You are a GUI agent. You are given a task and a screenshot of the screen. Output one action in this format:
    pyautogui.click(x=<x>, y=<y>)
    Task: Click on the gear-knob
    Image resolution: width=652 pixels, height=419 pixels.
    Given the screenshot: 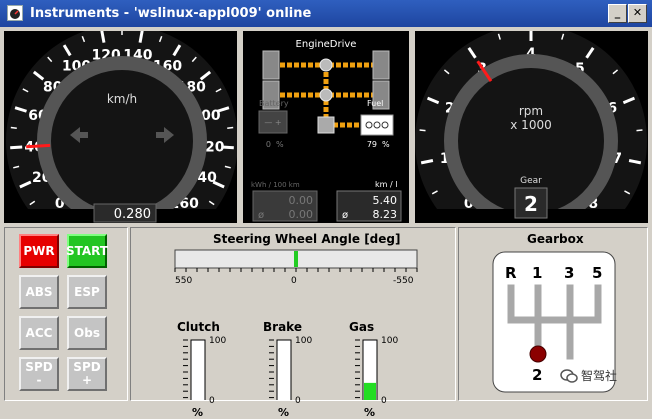 What is the action you would take?
    pyautogui.click(x=538, y=354)
    